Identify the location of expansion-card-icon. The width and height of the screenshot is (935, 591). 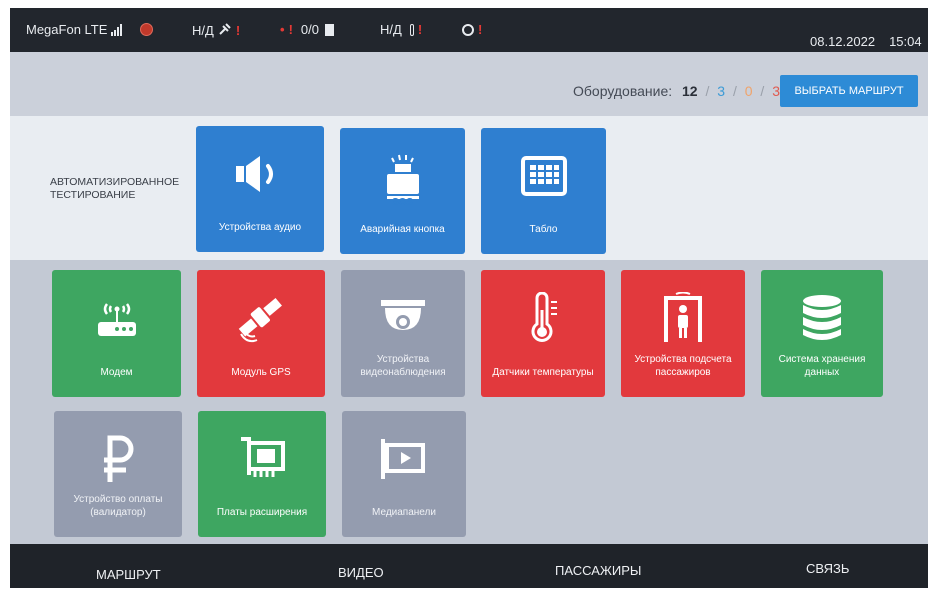
(262, 459).